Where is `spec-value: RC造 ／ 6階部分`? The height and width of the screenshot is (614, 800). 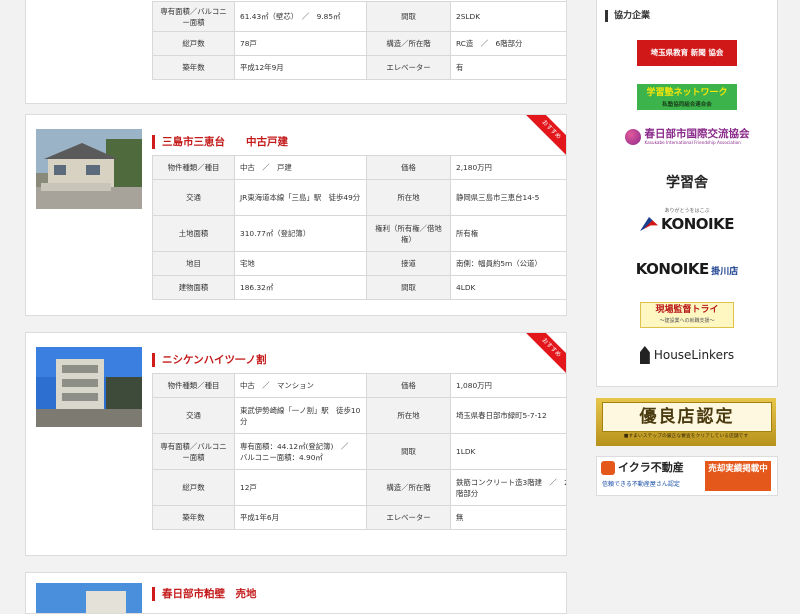 spec-value: RC造 ／ 6階部分 is located at coordinates (508, 43).